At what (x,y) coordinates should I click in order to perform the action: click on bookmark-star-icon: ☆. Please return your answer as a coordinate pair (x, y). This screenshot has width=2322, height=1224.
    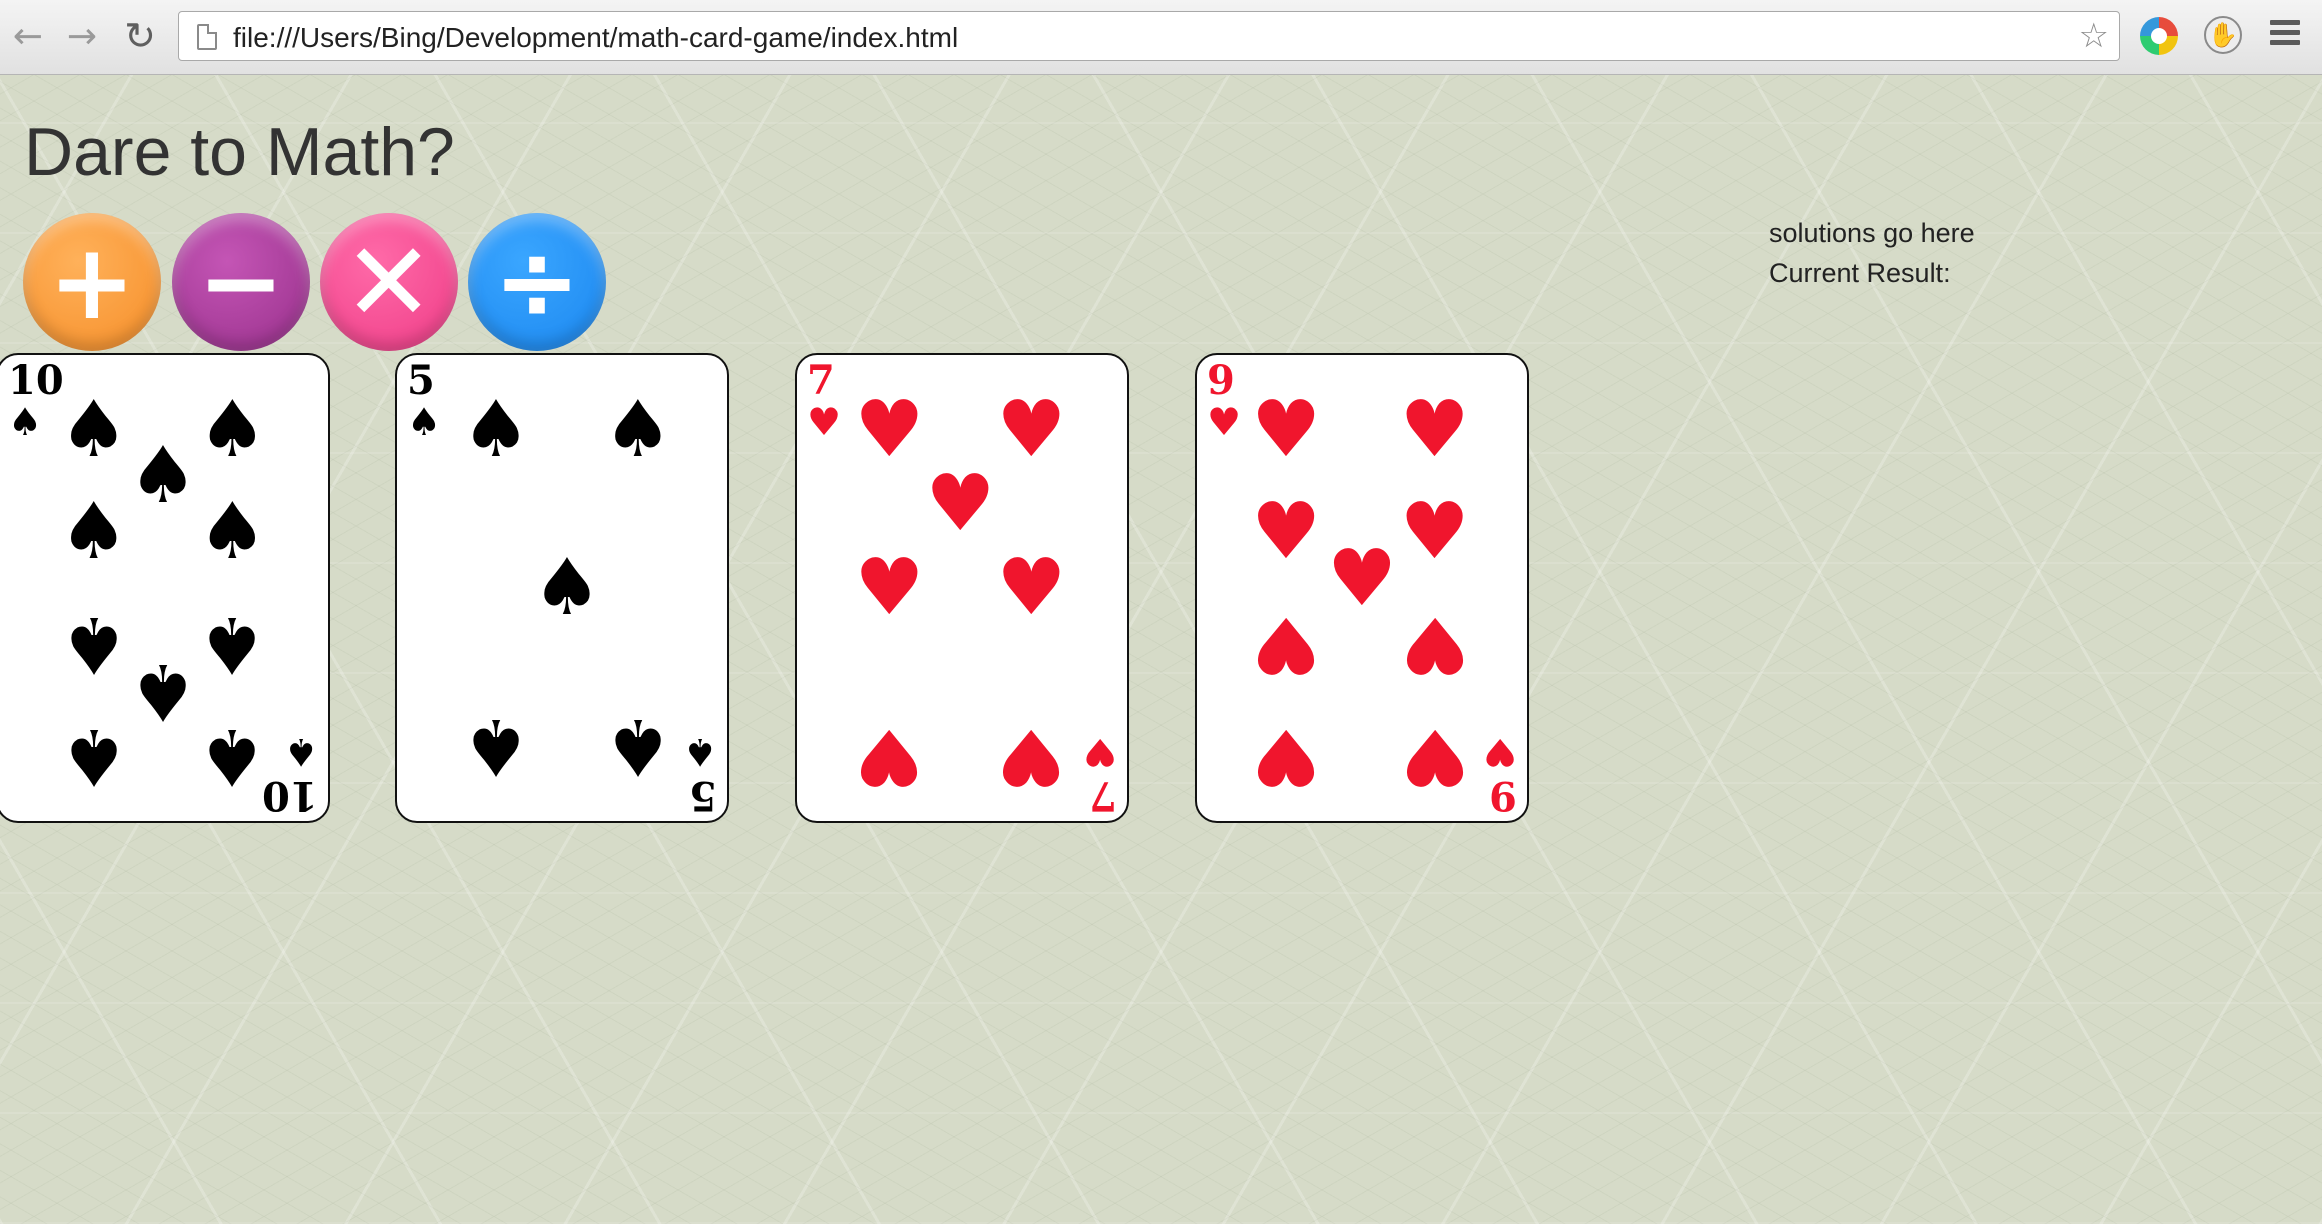
    Looking at the image, I should click on (2094, 36).